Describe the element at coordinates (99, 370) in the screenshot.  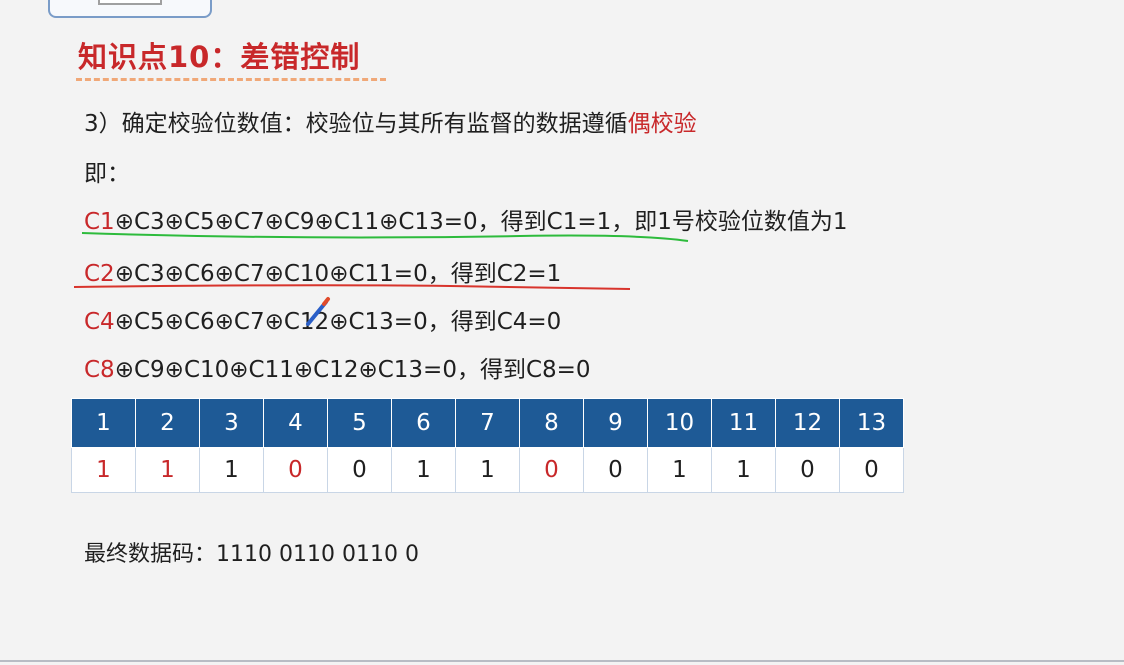
I see `equation-head: C8` at that location.